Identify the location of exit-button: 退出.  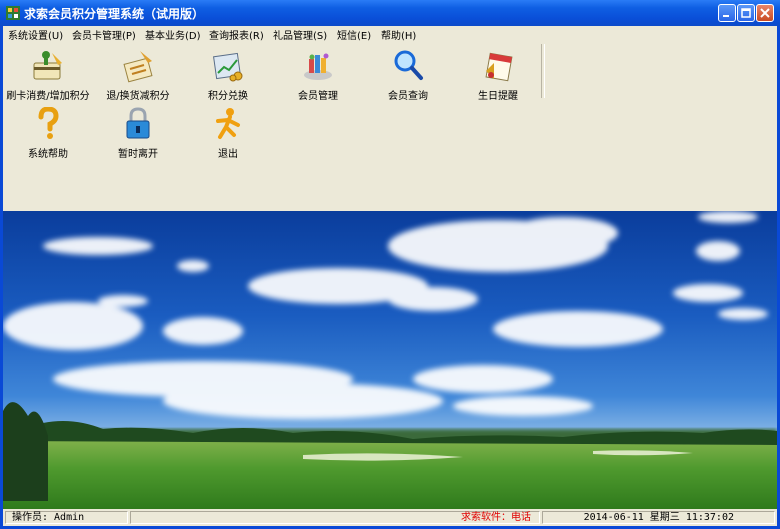
(228, 134).